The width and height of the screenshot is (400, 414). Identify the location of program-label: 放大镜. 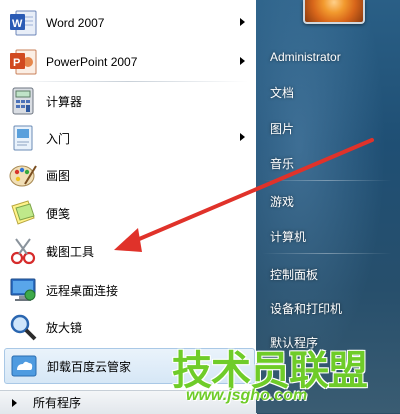
(64, 327).